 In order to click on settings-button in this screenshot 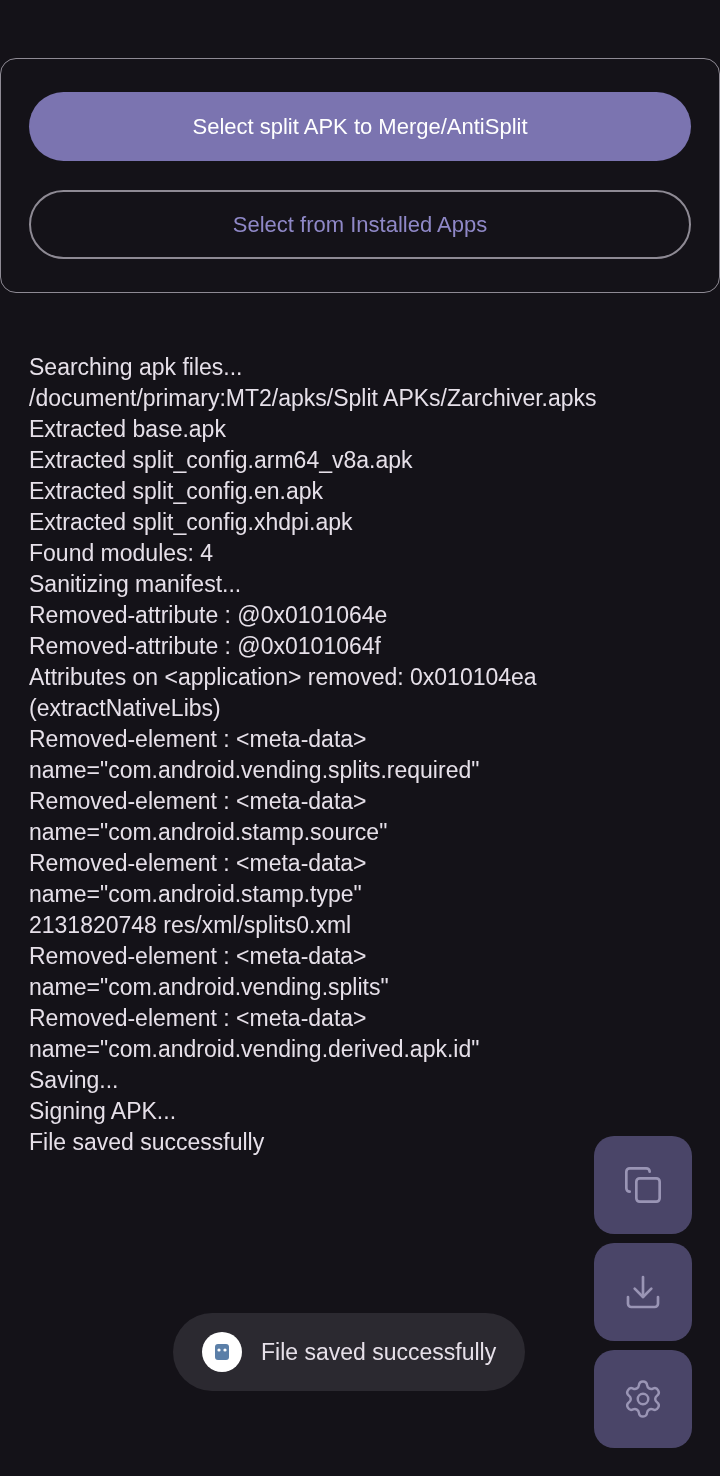, I will do `click(643, 1399)`.